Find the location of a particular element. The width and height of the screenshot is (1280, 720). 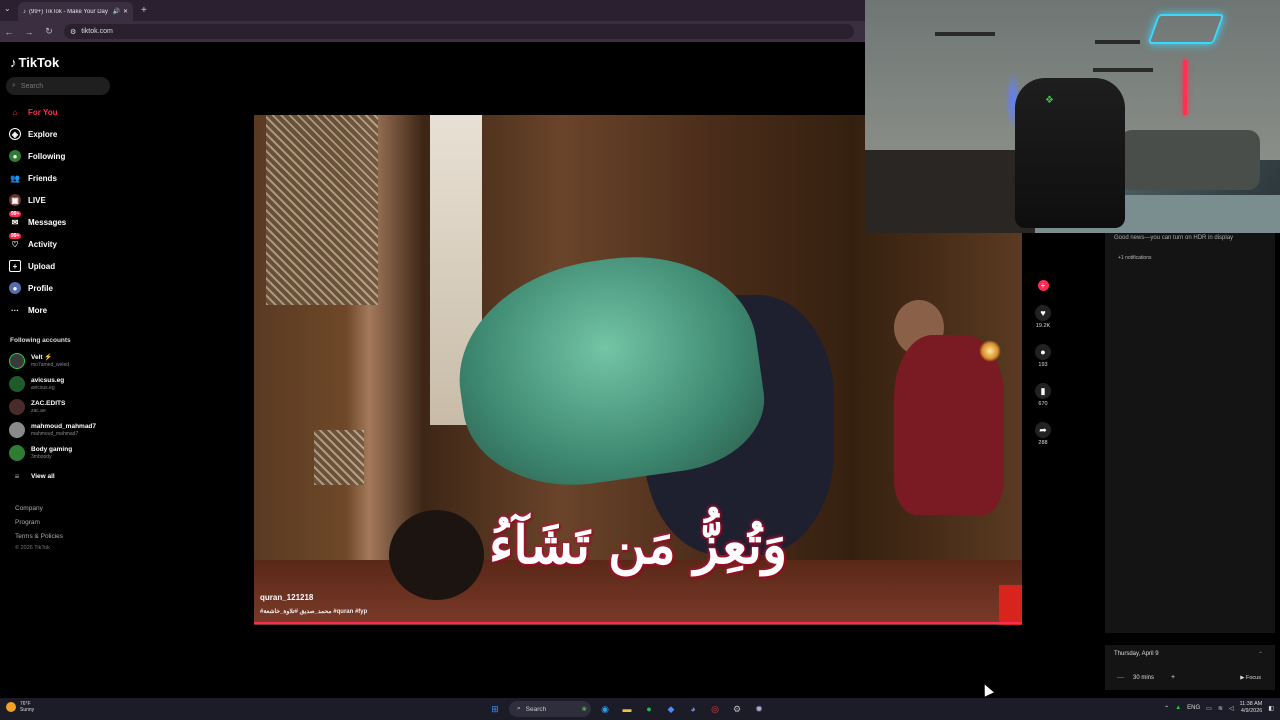

hdr-notification: Good news—you can turn on HDR in display is located at coordinates (1173, 238).